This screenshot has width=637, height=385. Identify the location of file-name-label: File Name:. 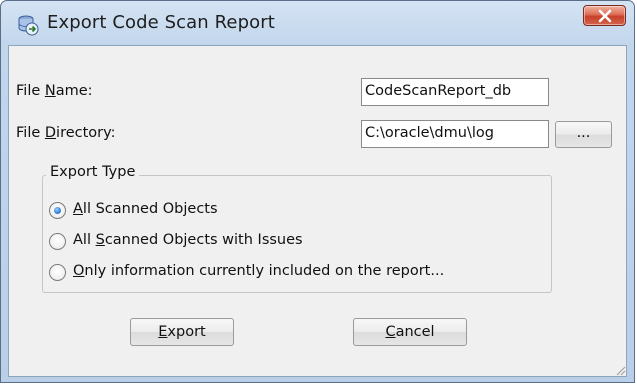
(54, 91).